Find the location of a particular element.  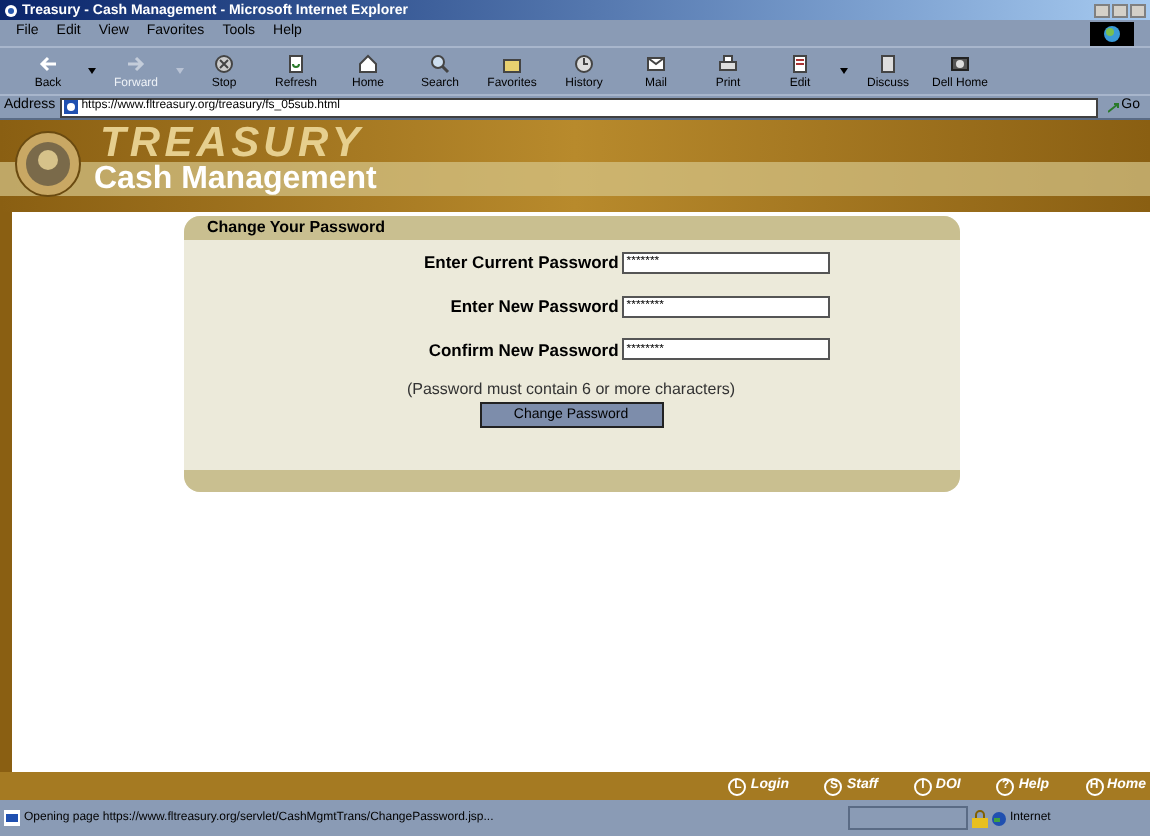

go-arrow-icon is located at coordinates (1113, 107).